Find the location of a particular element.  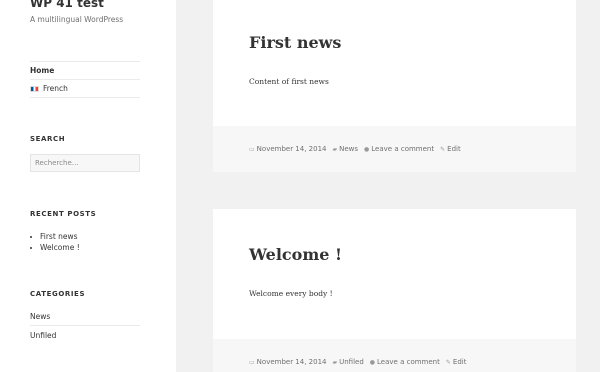

categories-title: CATEGORIES is located at coordinates (58, 294).